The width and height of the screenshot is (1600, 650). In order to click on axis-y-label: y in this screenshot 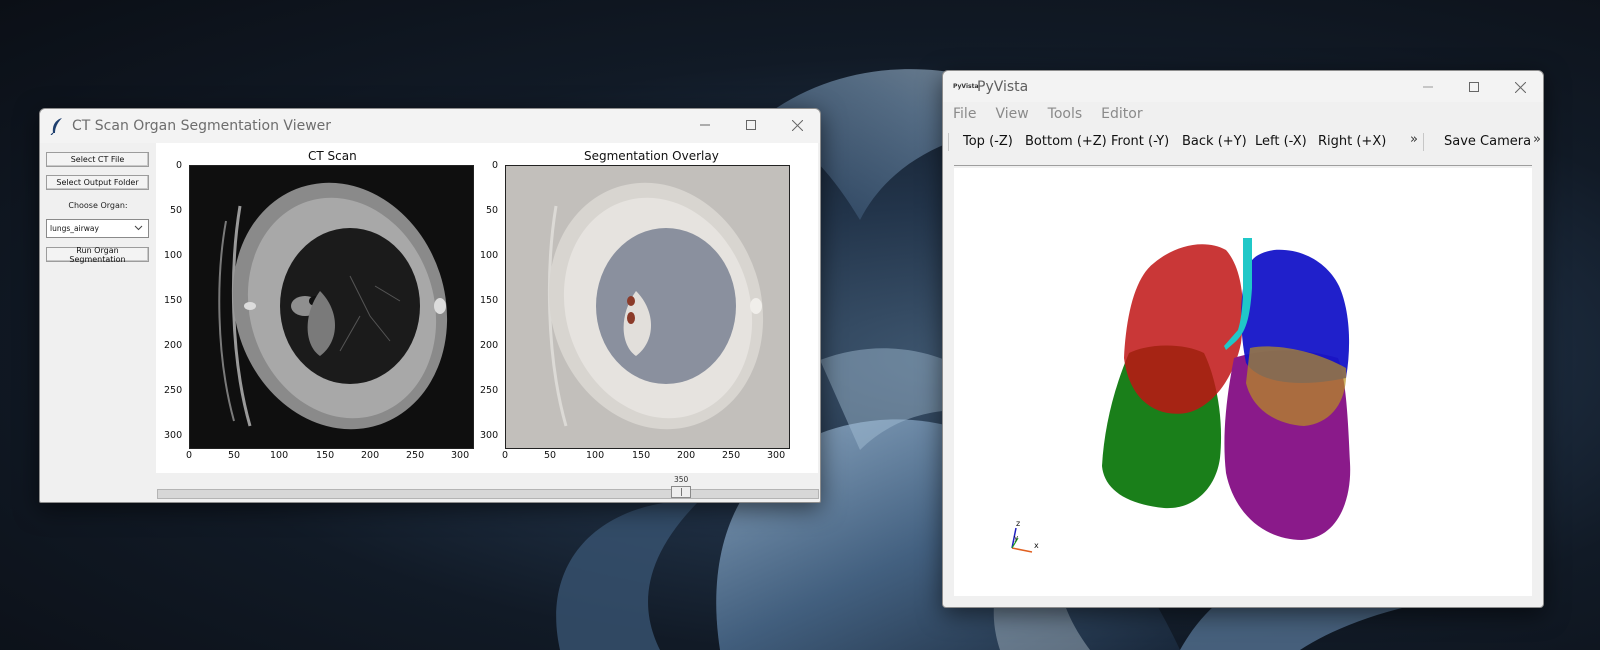, I will do `click(1016, 538)`.